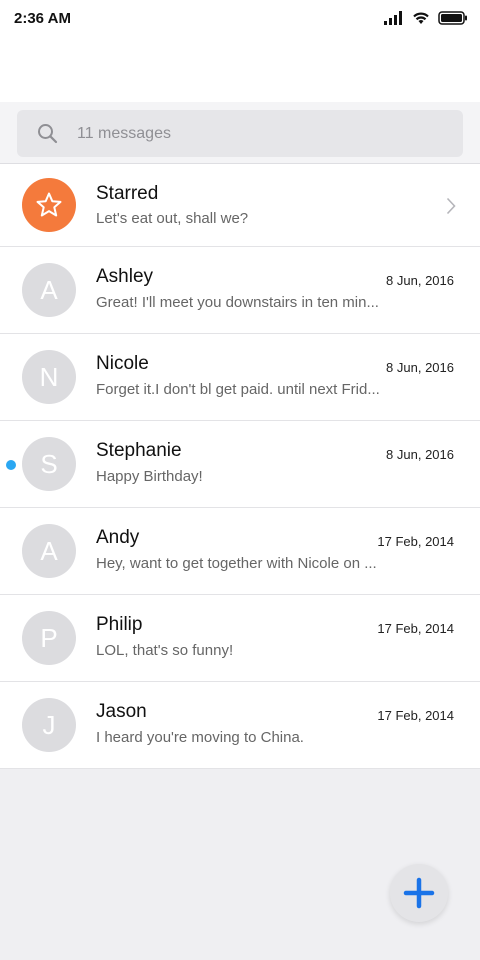  I want to click on new-message-button, so click(419, 893).